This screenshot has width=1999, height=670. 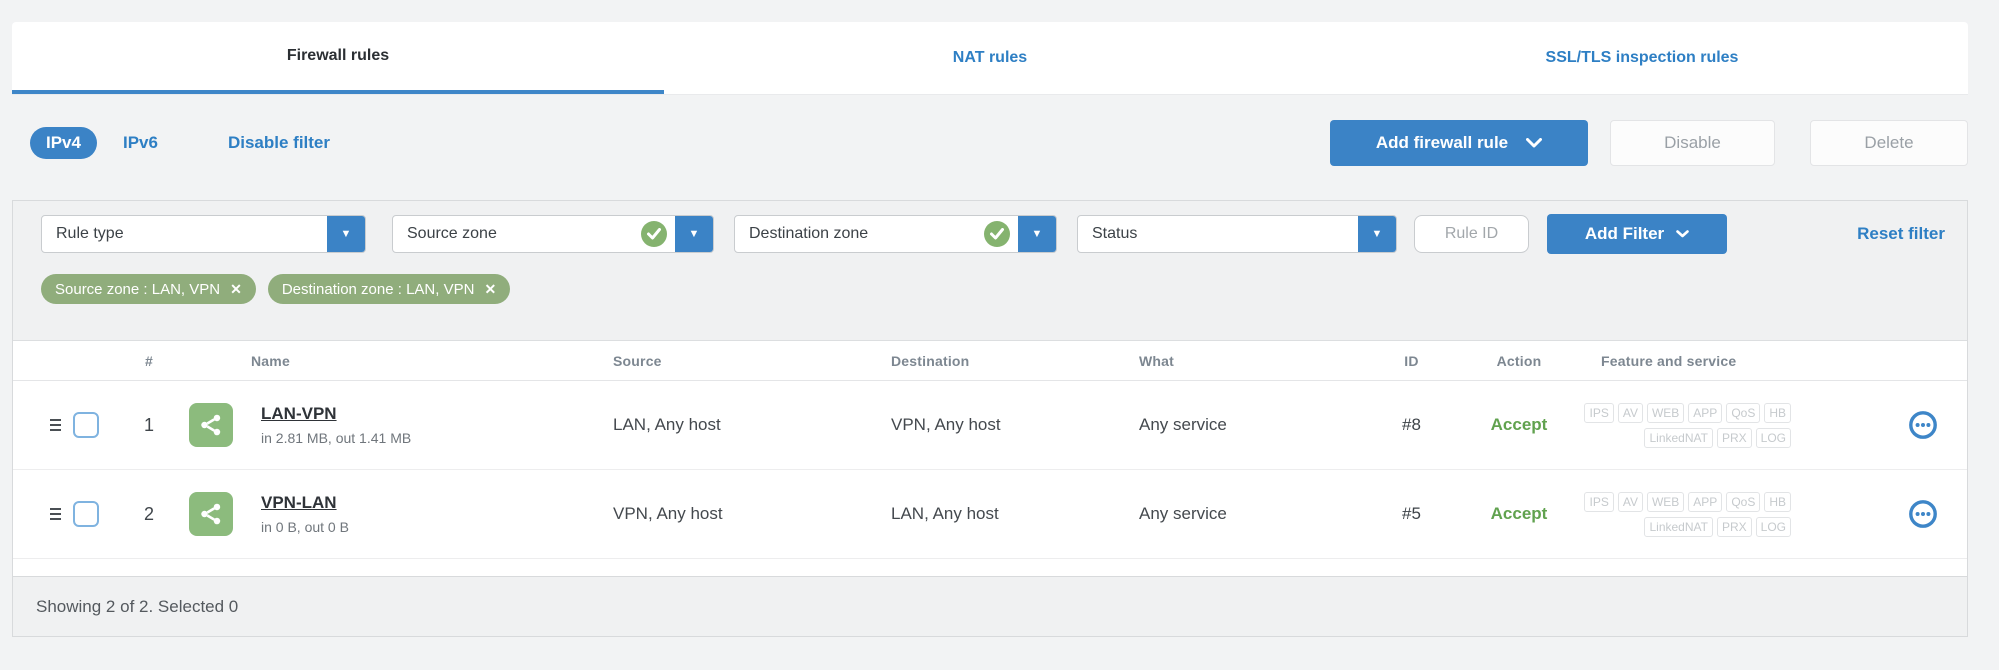 What do you see at coordinates (203, 234) in the screenshot?
I see `rule-type-select: Rule type ▼` at bounding box center [203, 234].